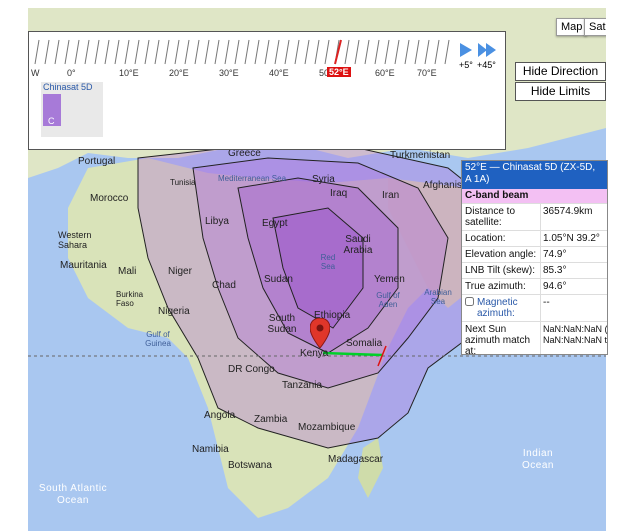  What do you see at coordinates (252, 178) in the screenshot?
I see `label-mediterranean: Mediterranean Sea` at bounding box center [252, 178].